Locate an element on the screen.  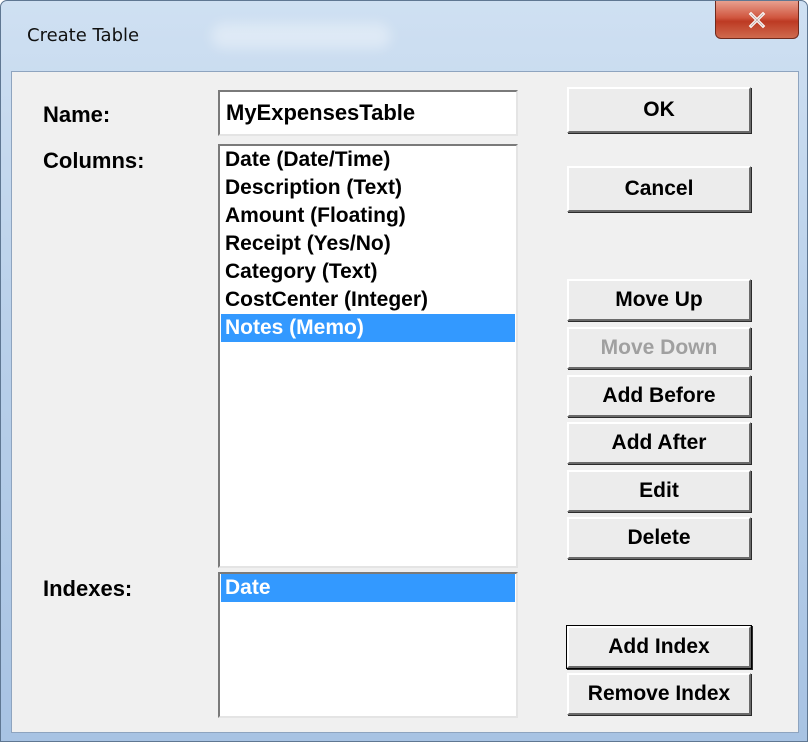
add-index-button: Add Index is located at coordinates (659, 647).